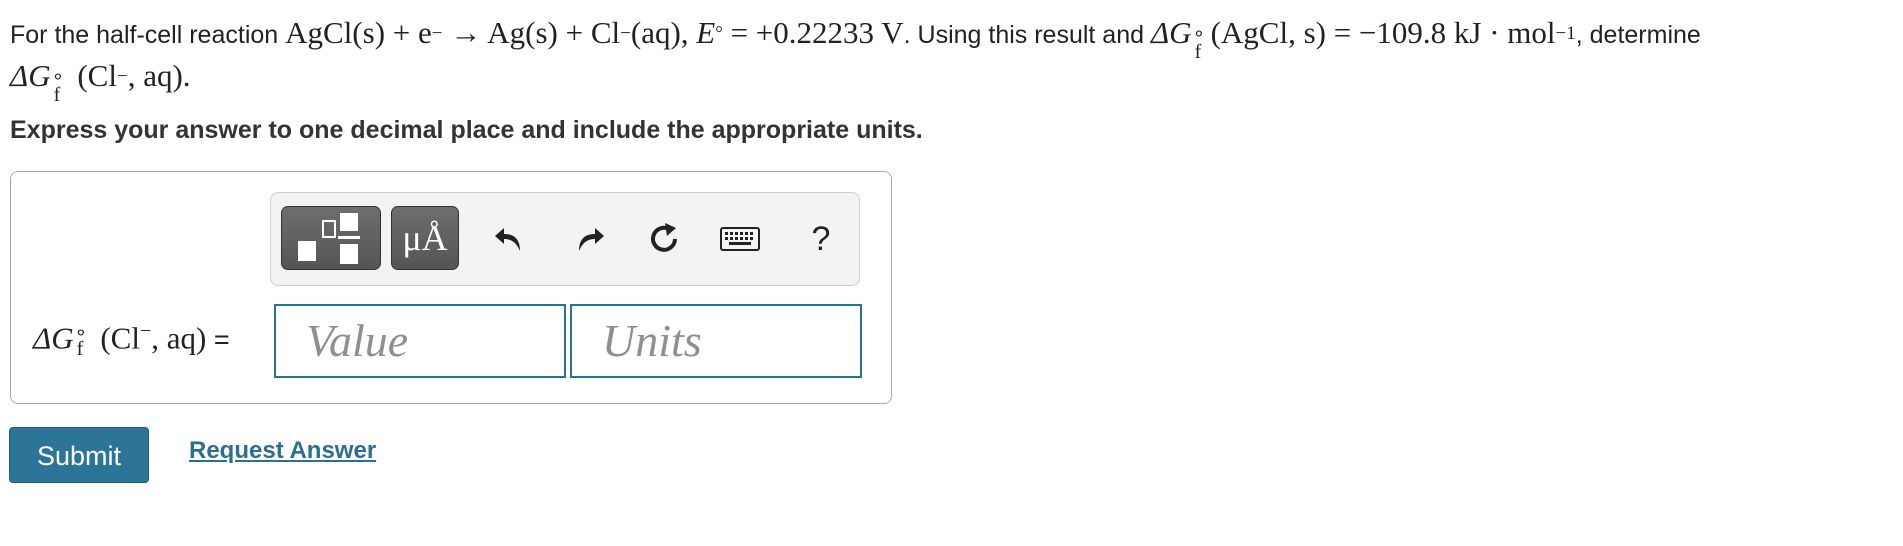  What do you see at coordinates (282, 451) in the screenshot?
I see `request-answer-link: Request Answer` at bounding box center [282, 451].